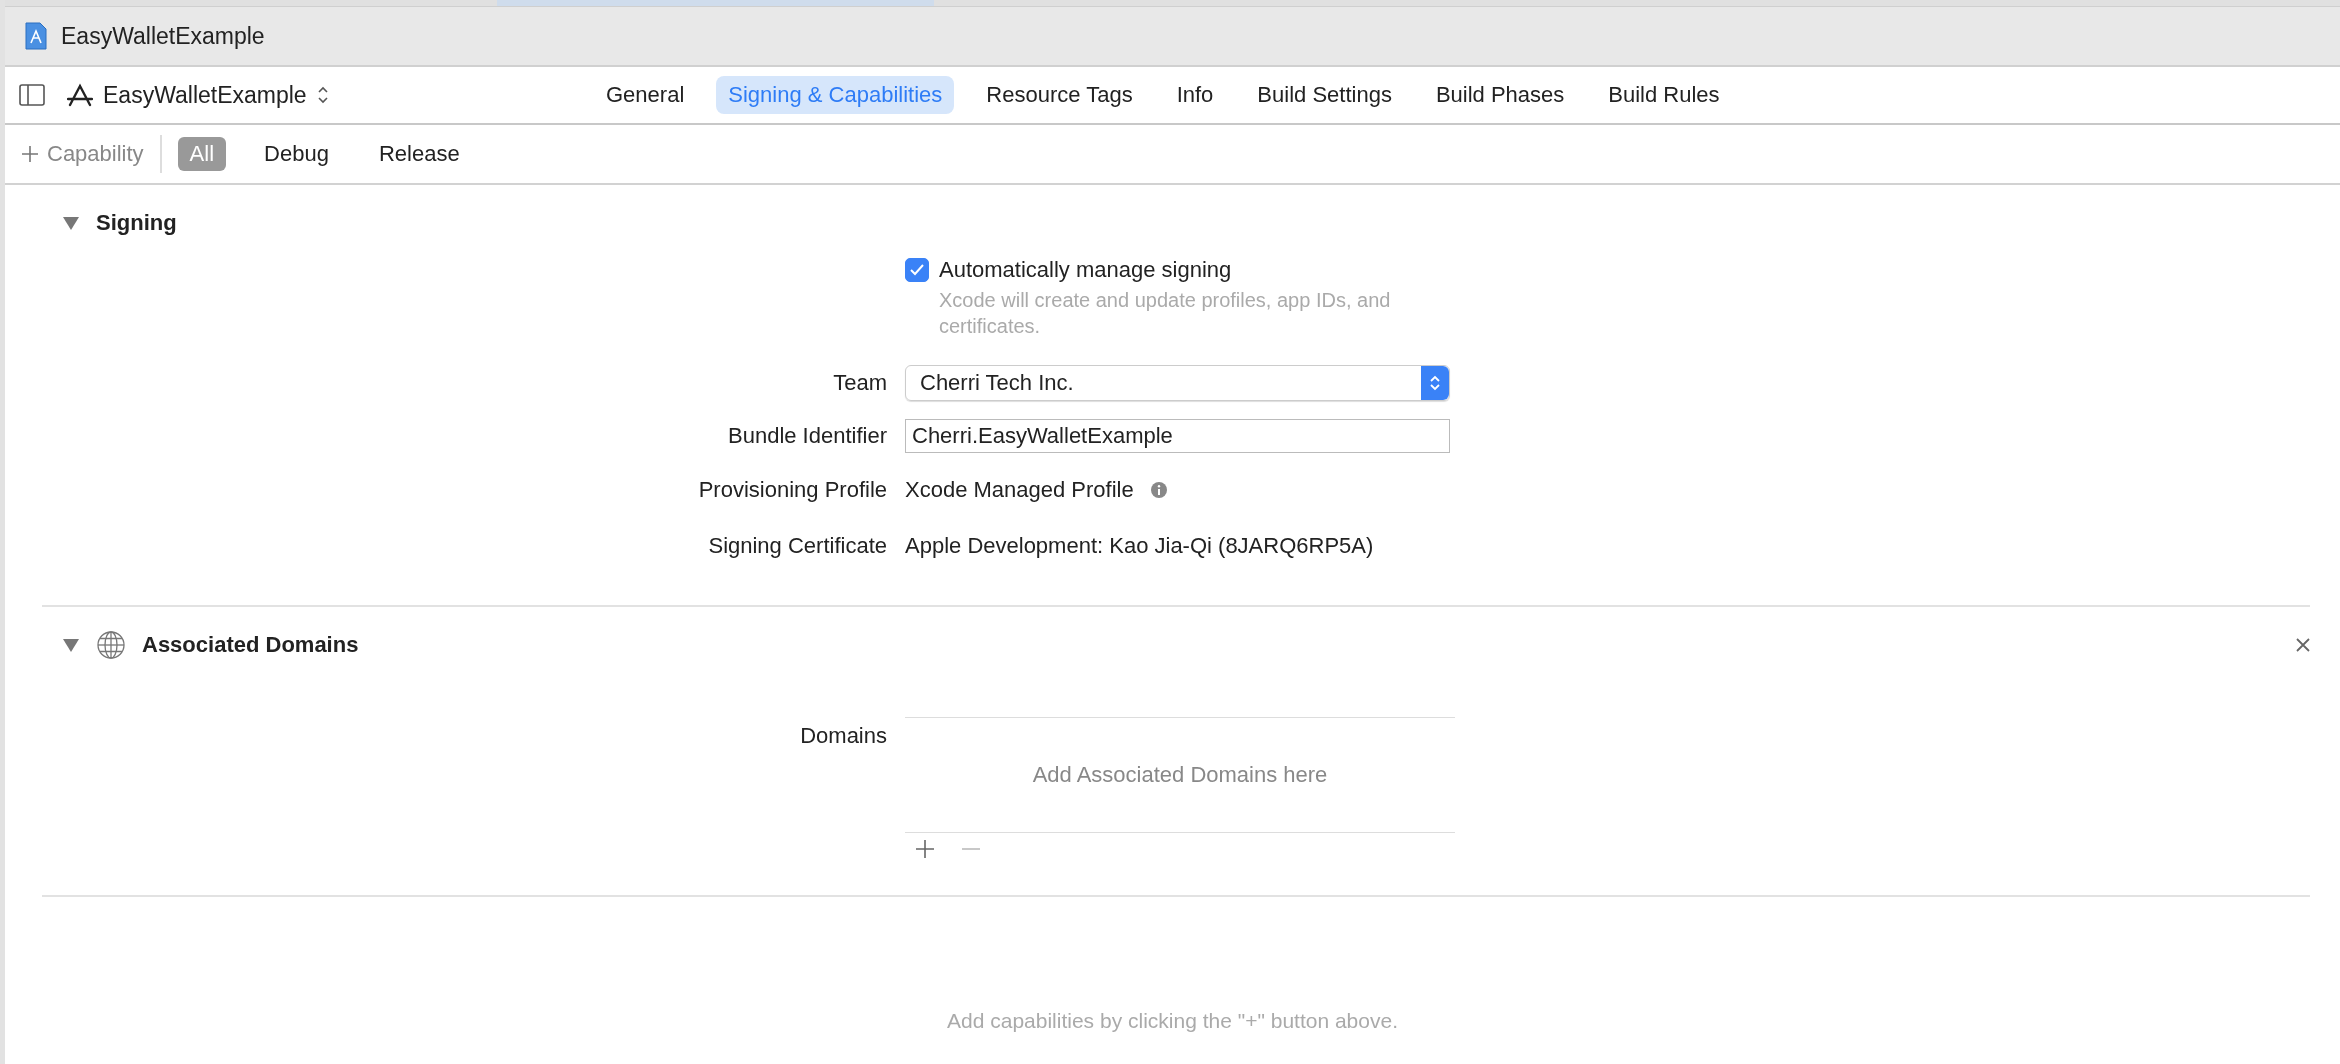  I want to click on app-target-icon, so click(80, 95).